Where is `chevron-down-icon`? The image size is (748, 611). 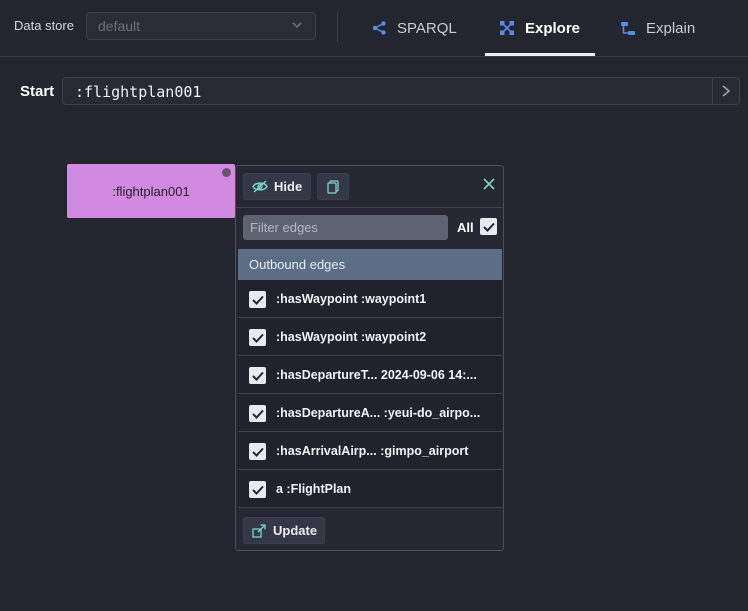
chevron-down-icon is located at coordinates (297, 26).